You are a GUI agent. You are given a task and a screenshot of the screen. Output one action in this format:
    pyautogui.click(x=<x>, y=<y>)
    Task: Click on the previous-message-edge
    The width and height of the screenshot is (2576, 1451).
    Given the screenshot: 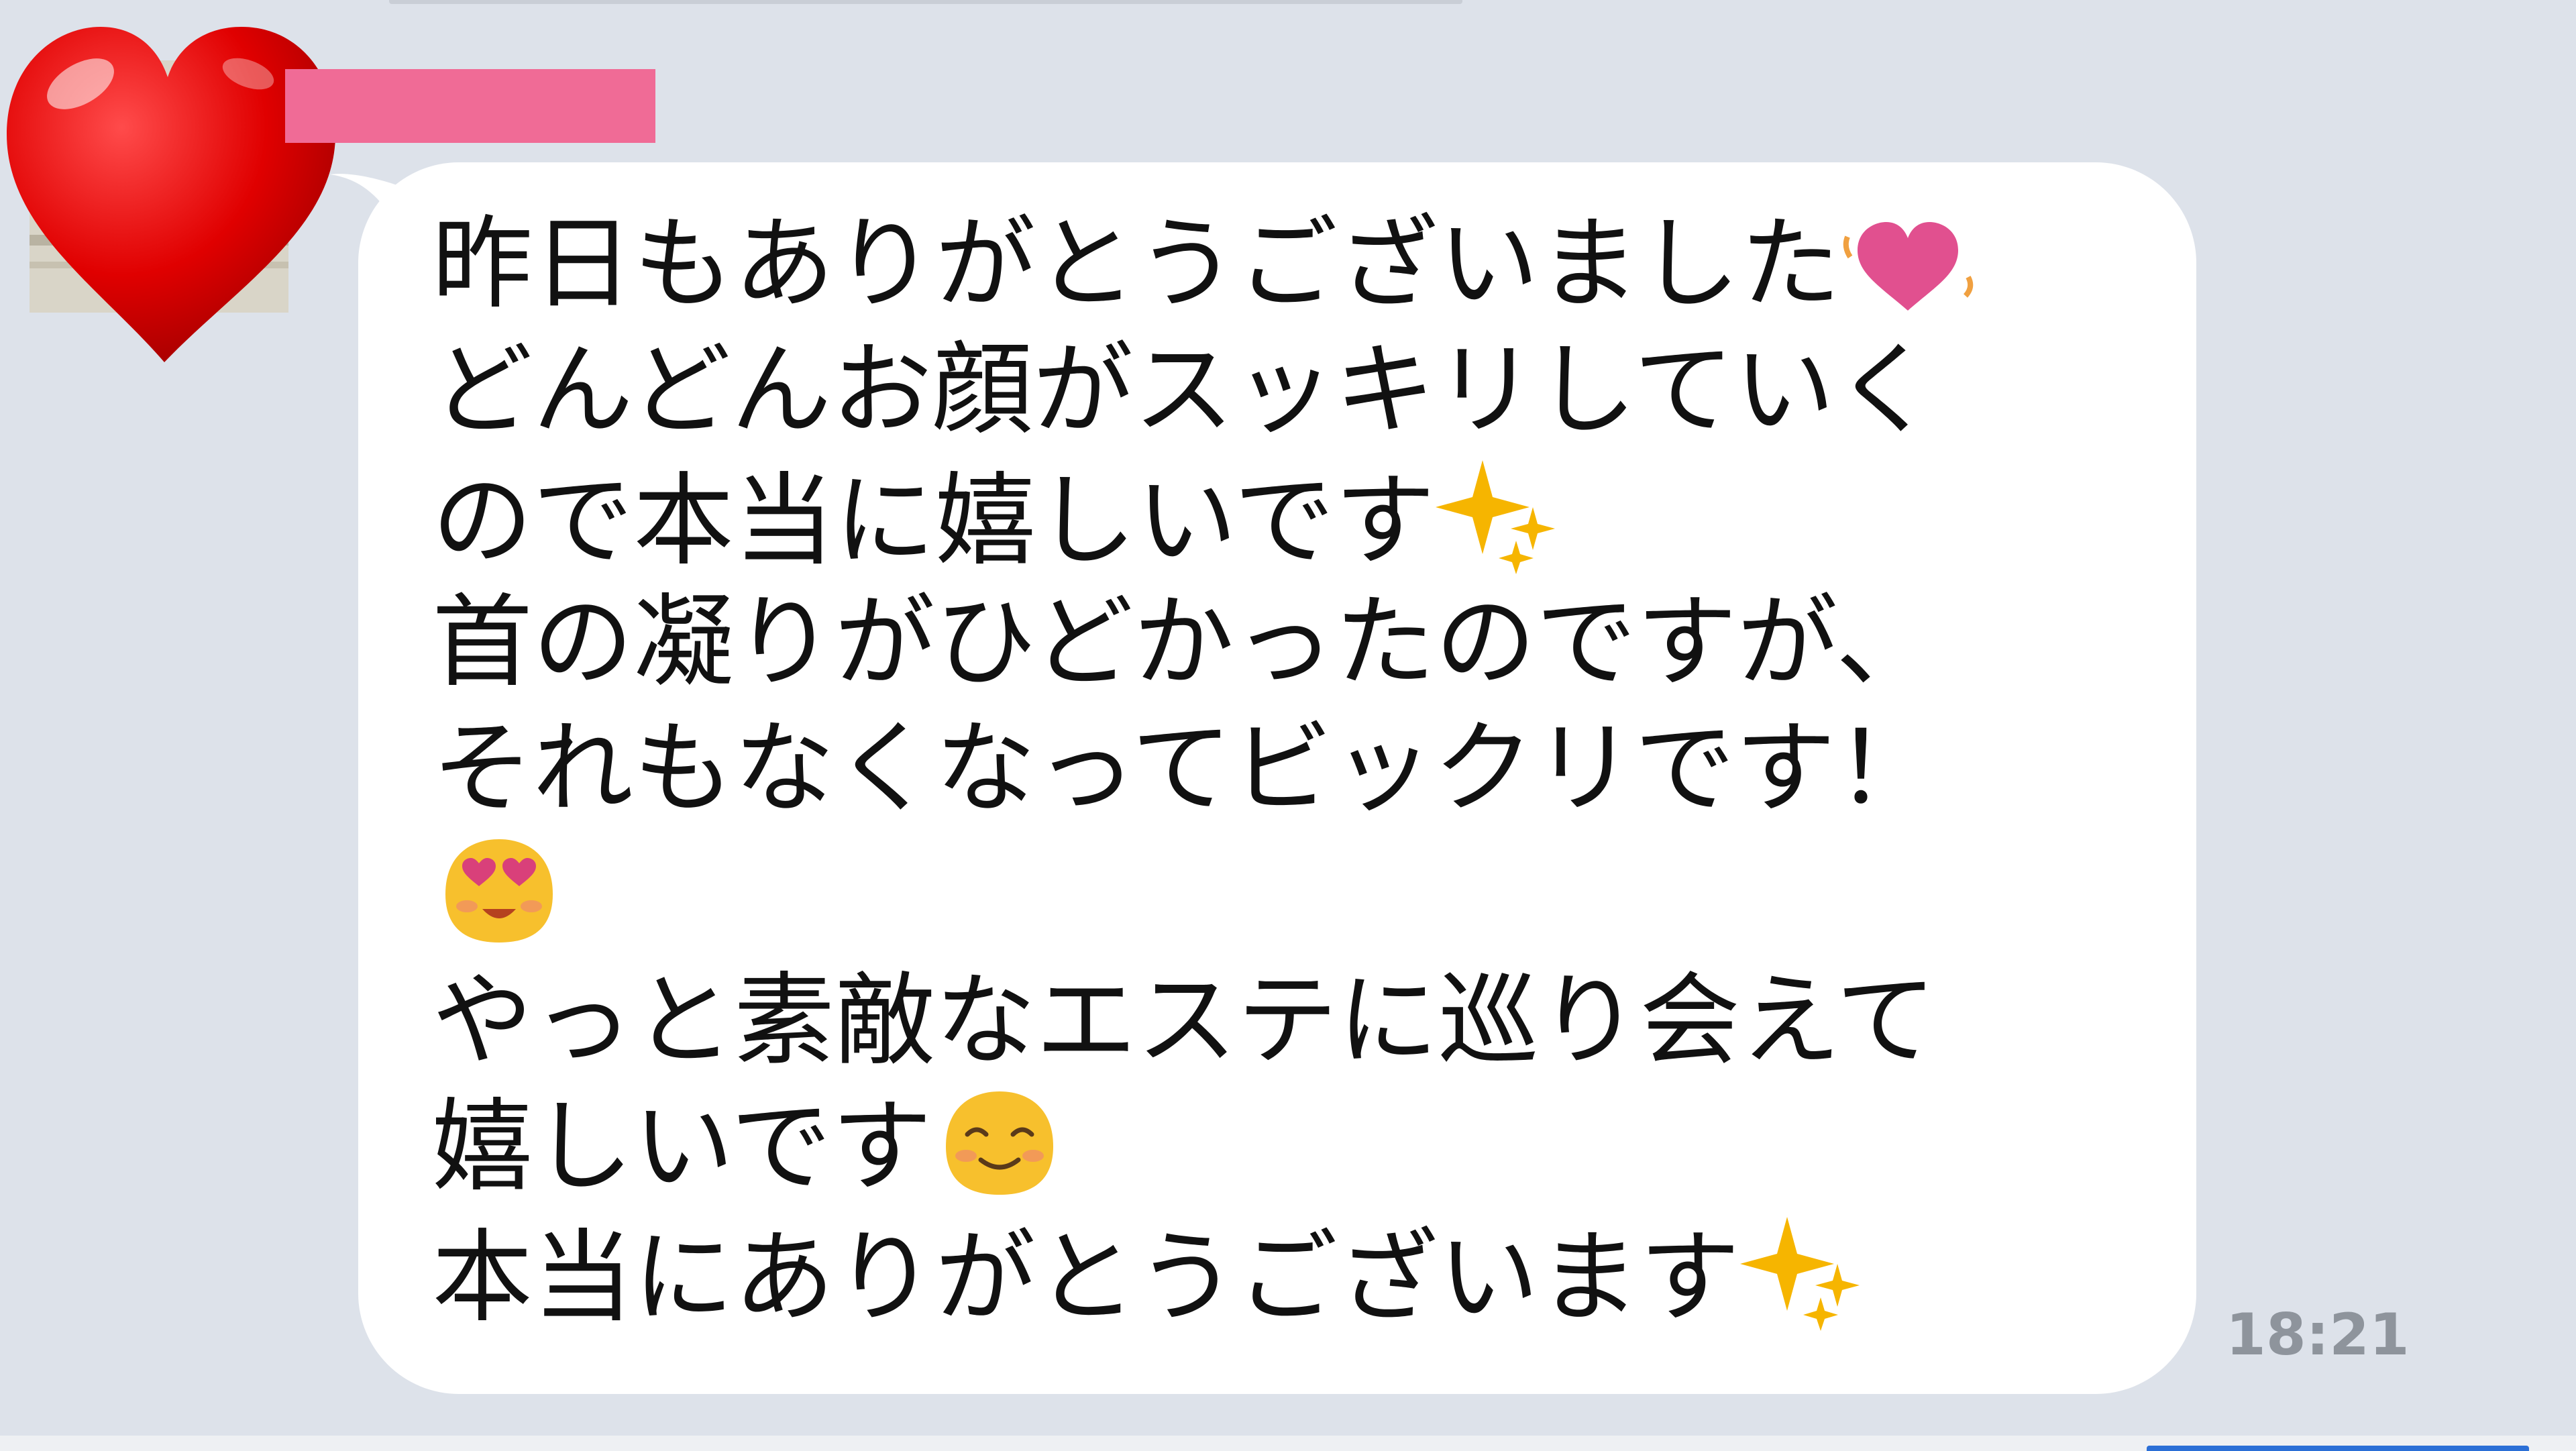 What is the action you would take?
    pyautogui.click(x=925, y=2)
    